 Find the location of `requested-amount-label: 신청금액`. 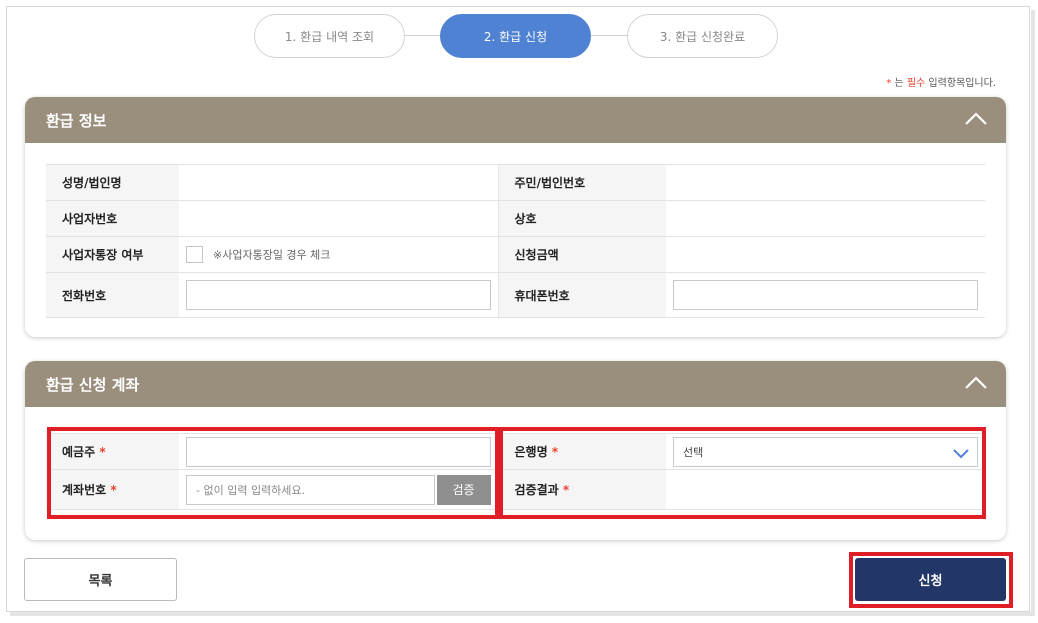

requested-amount-label: 신청금액 is located at coordinates (582, 254).